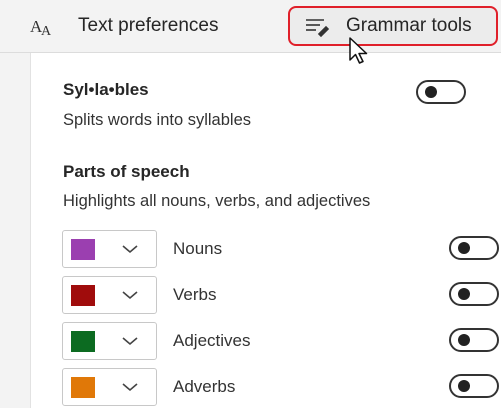 The width and height of the screenshot is (501, 408). I want to click on pos-row-verbs: Verbs, so click(281, 295).